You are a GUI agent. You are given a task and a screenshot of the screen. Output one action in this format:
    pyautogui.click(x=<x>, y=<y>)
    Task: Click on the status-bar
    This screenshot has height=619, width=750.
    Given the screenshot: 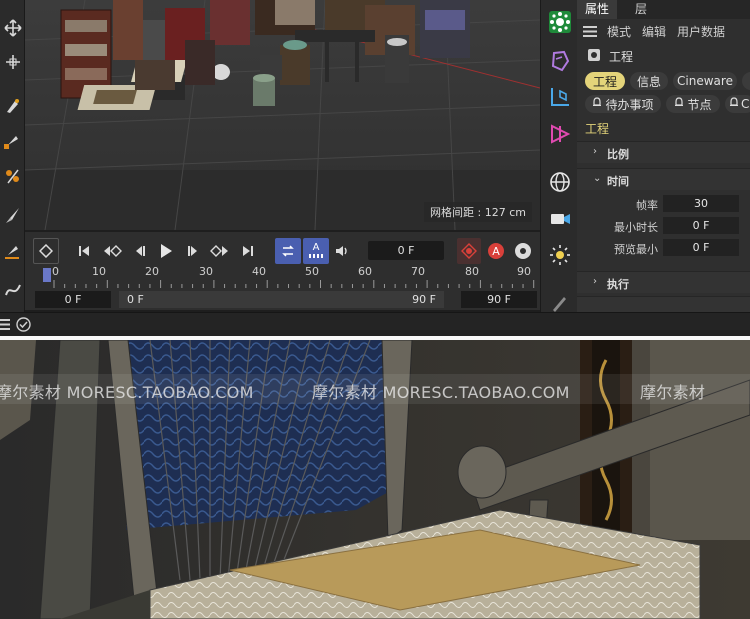 What is the action you would take?
    pyautogui.click(x=375, y=324)
    